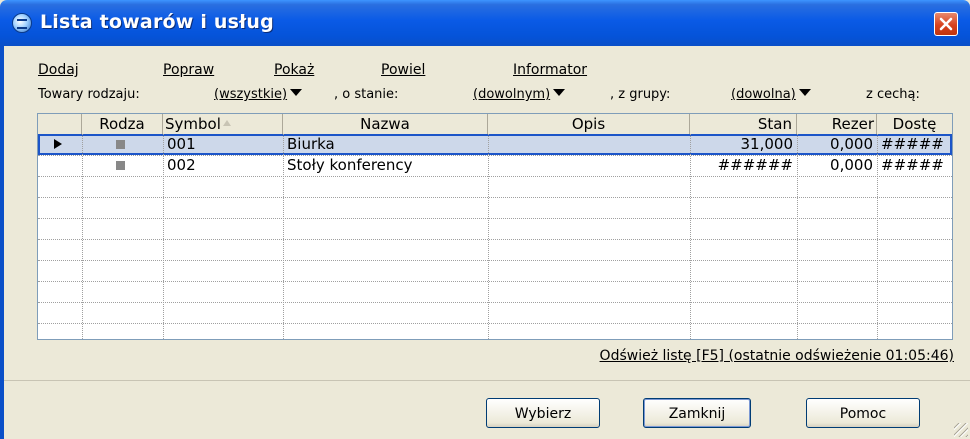 This screenshot has width=970, height=439. Describe the element at coordinates (763, 94) in the screenshot. I see `group-filter-value: (dowolna)` at that location.